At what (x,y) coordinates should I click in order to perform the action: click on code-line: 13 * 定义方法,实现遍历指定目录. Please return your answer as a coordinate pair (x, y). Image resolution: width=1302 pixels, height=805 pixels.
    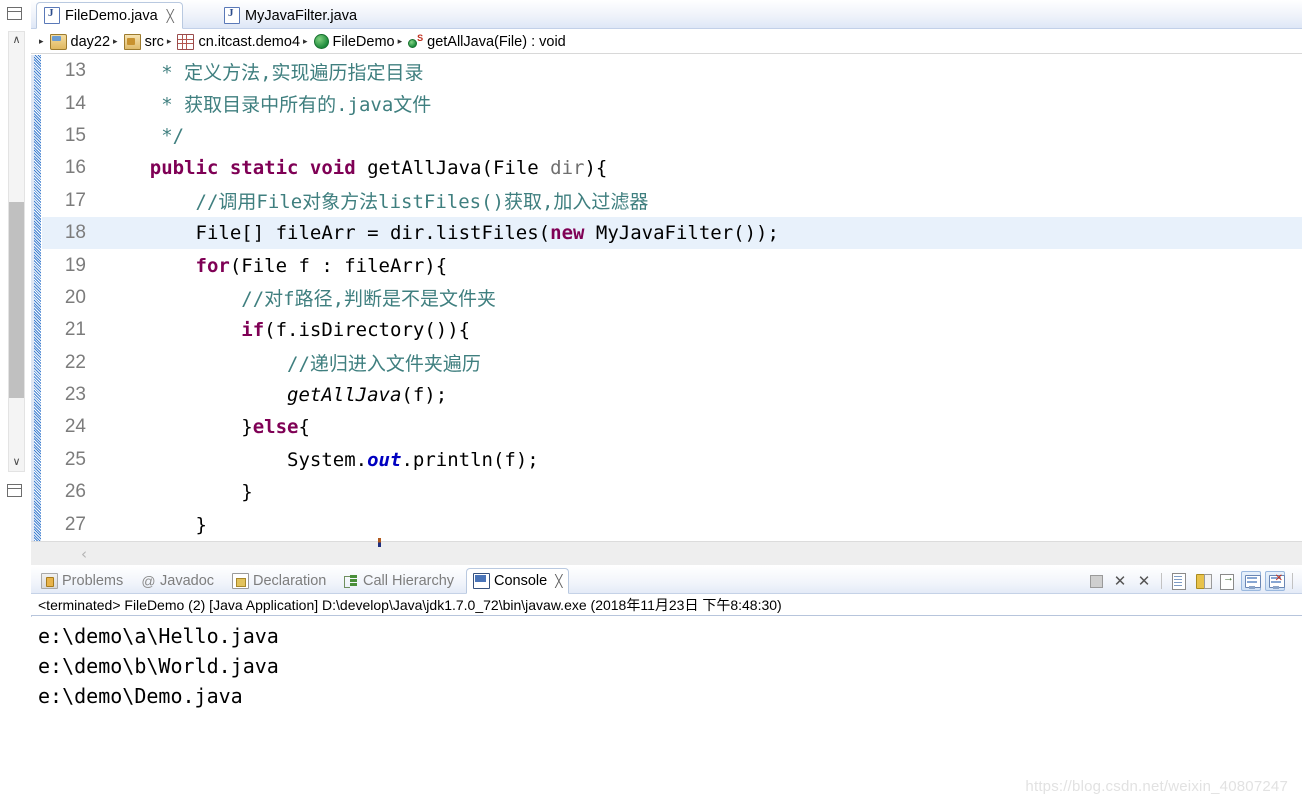
    Looking at the image, I should click on (672, 71).